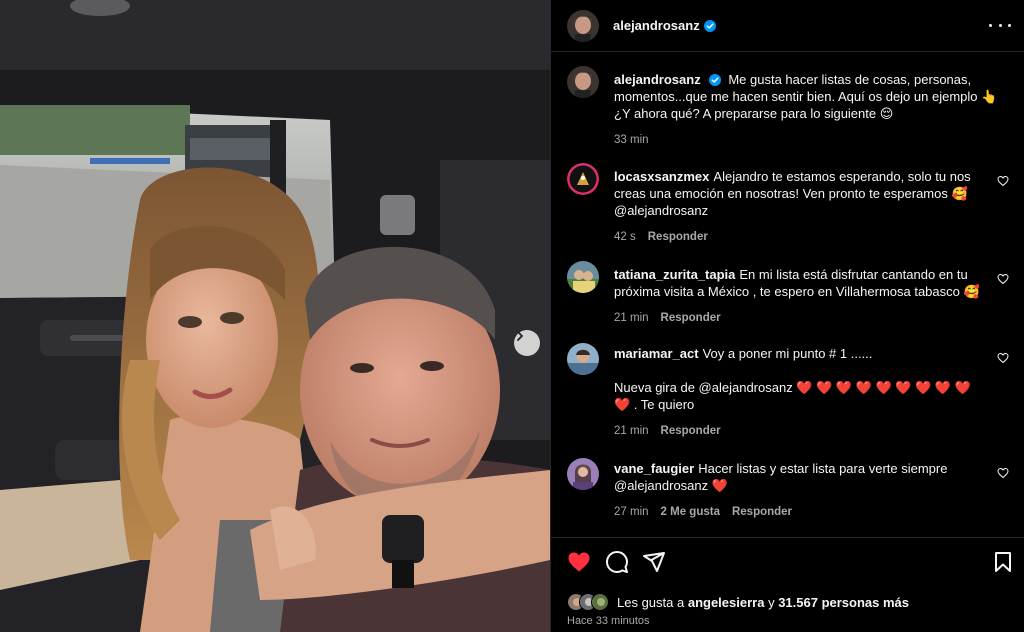 This screenshot has width=1024, height=632. I want to click on posted-time: Hace 33 minutos, so click(608, 621).